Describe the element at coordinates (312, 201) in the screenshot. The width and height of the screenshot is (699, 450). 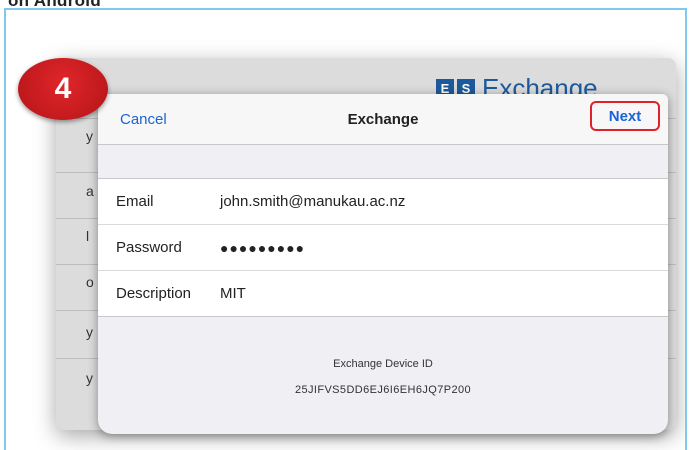
I see `email-field: john.smith@manukau.ac.nz` at that location.